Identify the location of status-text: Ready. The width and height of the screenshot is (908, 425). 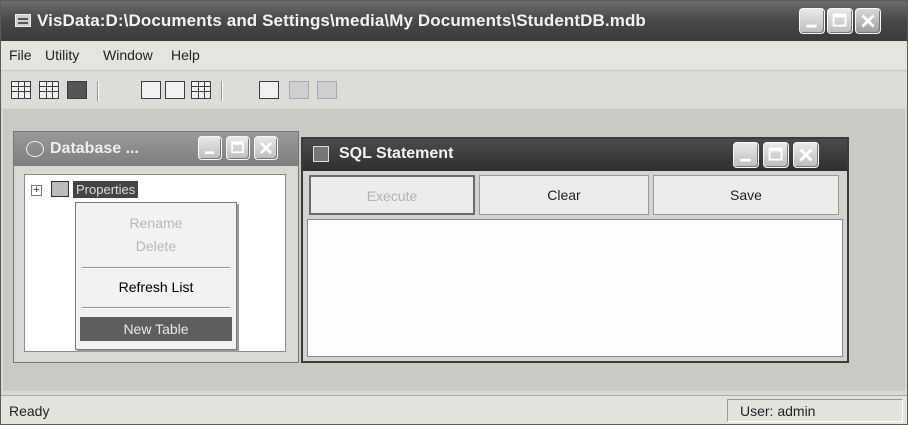
(29, 411).